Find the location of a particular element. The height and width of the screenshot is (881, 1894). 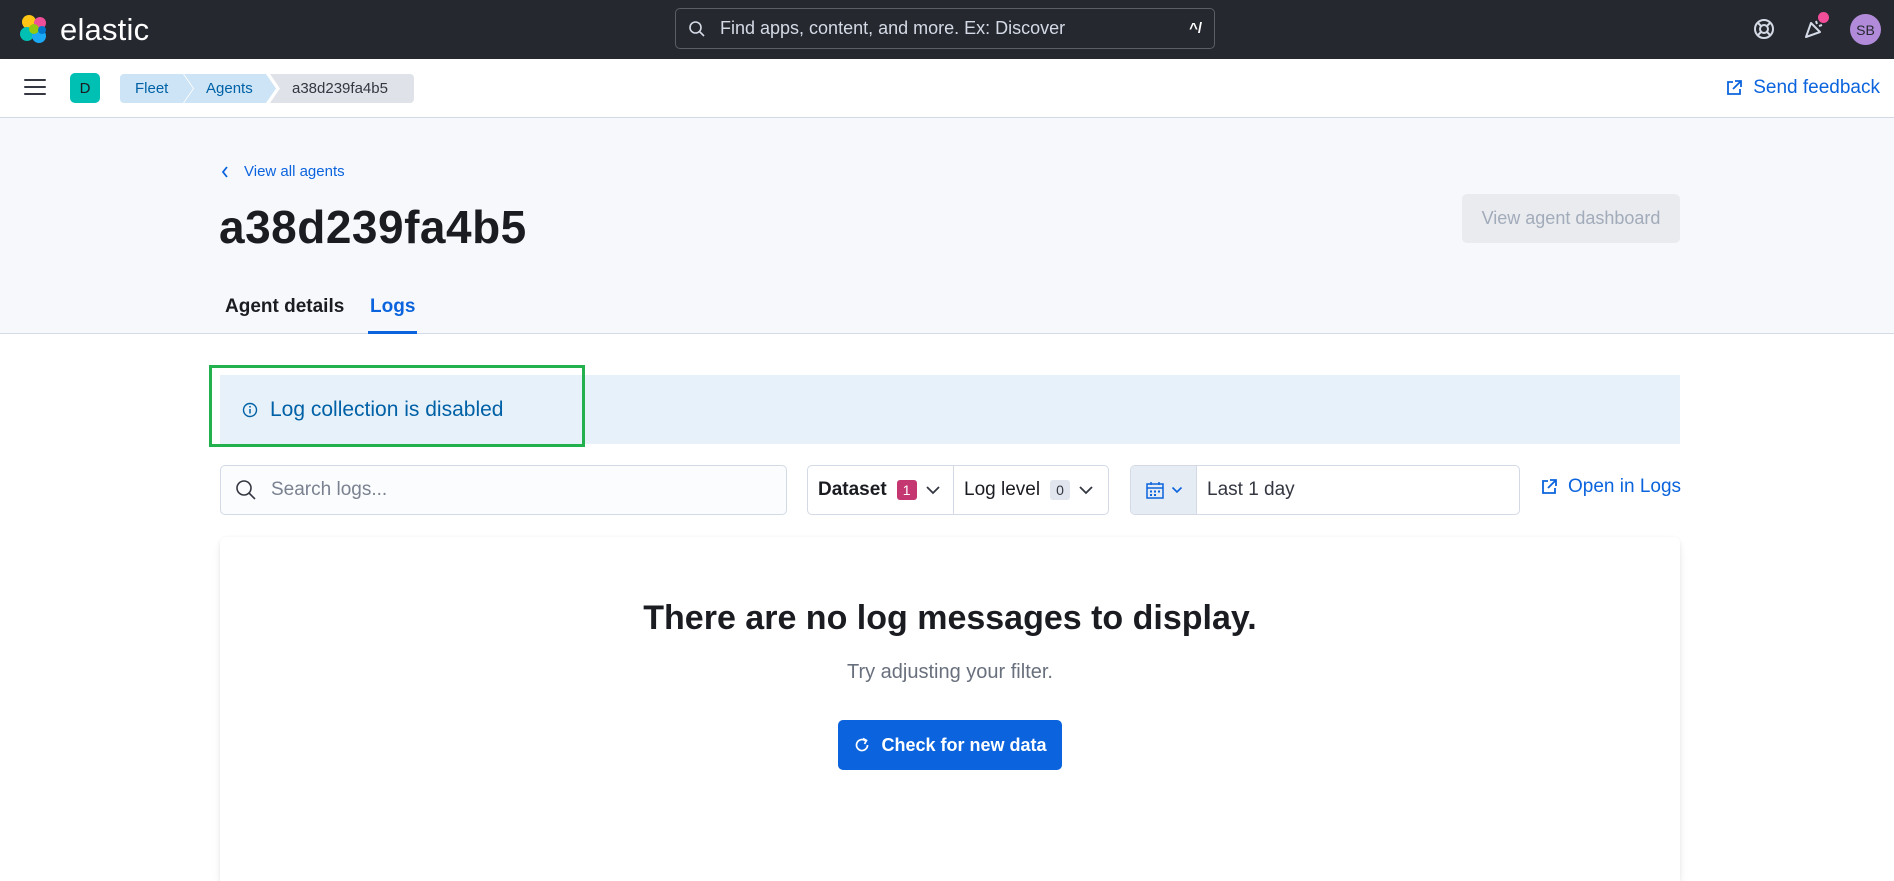

view-all-agents-label: View all agents is located at coordinates (294, 171).